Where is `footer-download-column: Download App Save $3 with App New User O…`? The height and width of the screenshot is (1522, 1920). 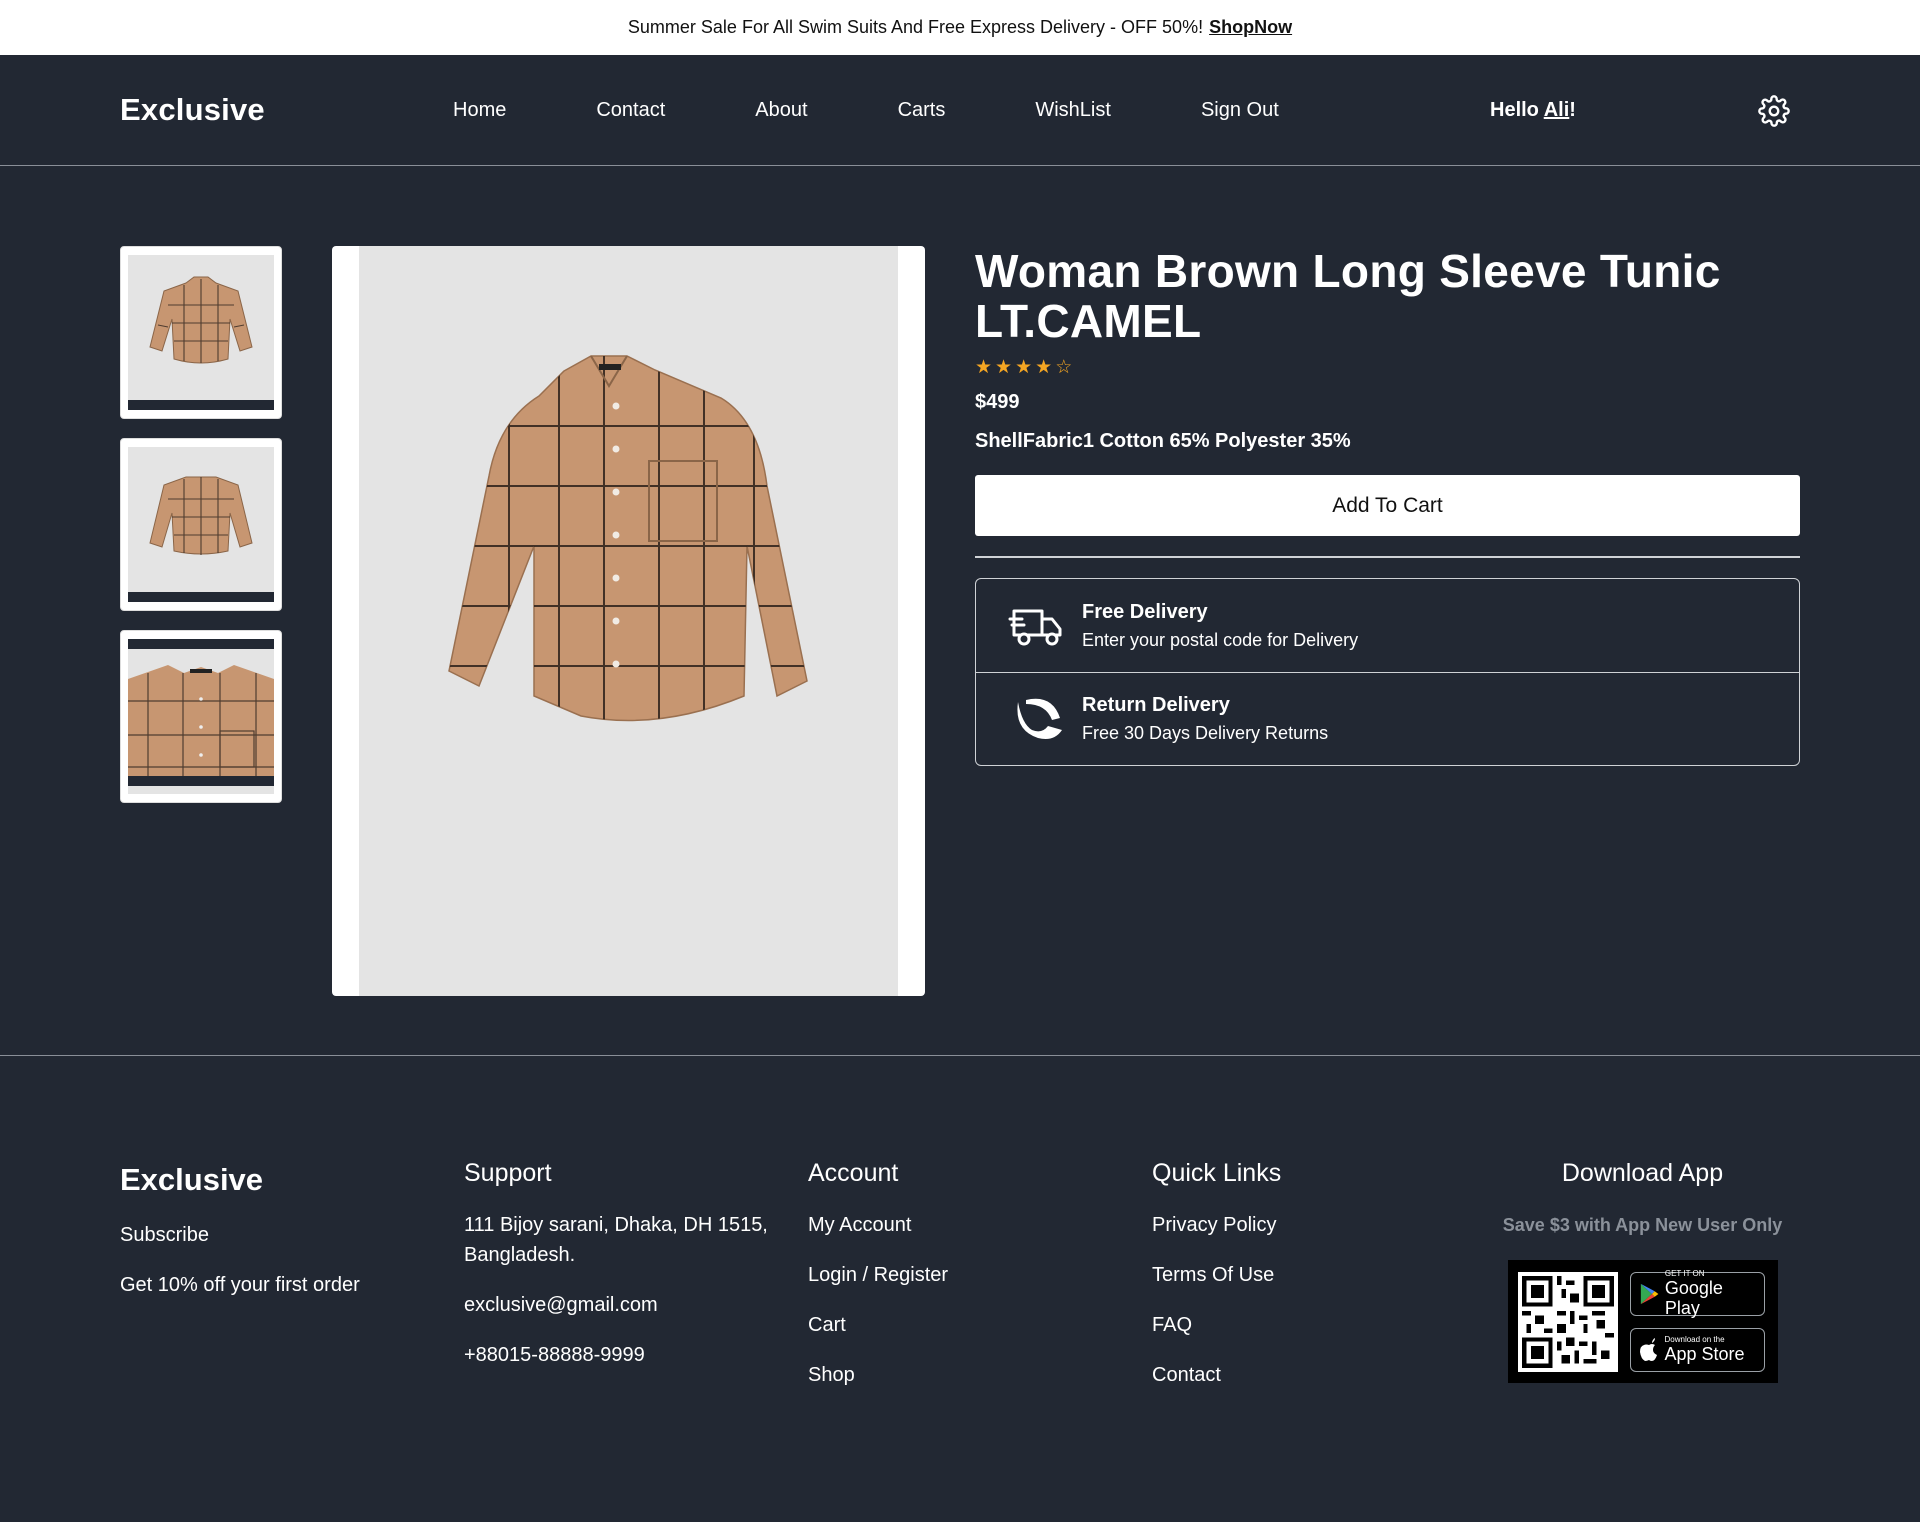 footer-download-column: Download App Save $3 with App New User O… is located at coordinates (1642, 1271).